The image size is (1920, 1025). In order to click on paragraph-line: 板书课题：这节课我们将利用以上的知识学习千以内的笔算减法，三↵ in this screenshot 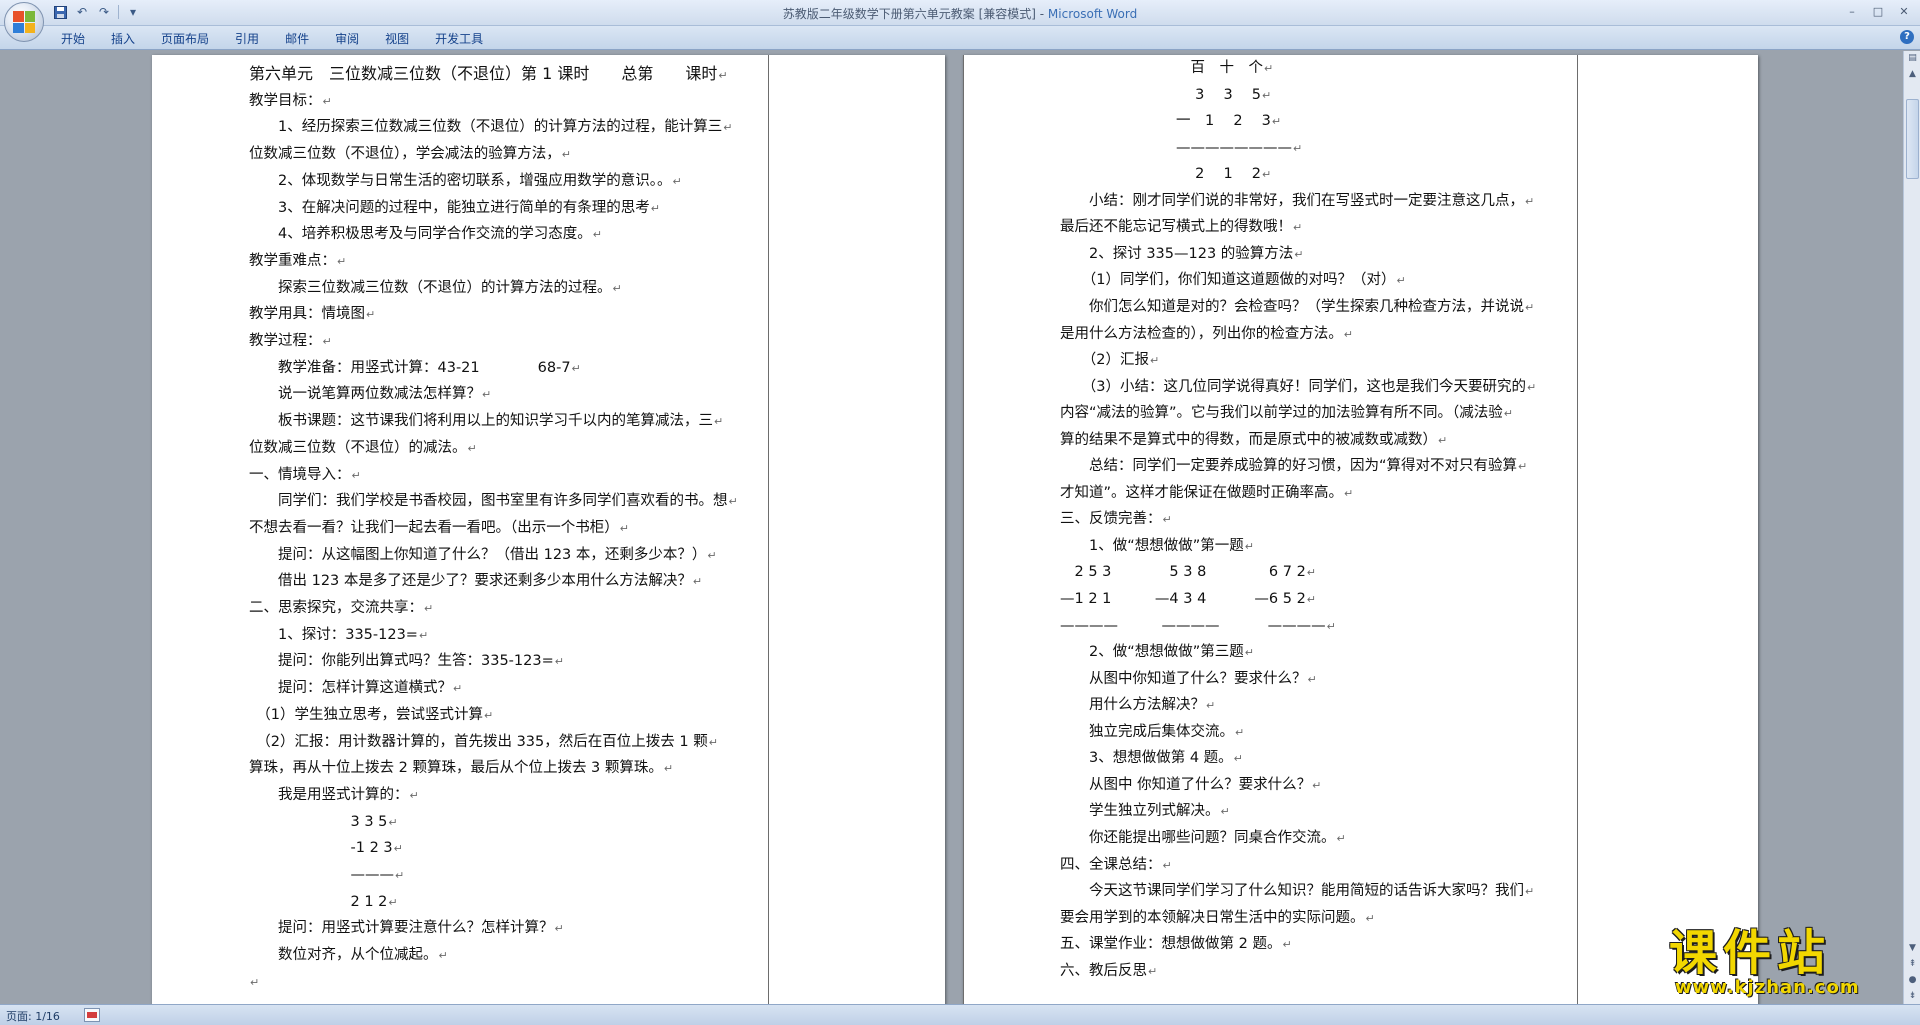, I will do `click(486, 421)`.